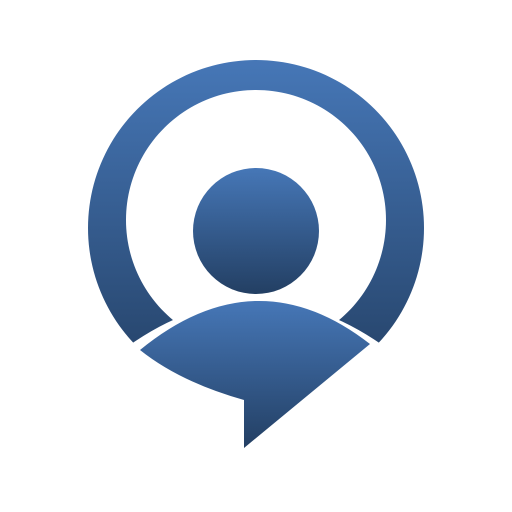 The image size is (512, 512). I want to click on person-head, so click(256, 231).